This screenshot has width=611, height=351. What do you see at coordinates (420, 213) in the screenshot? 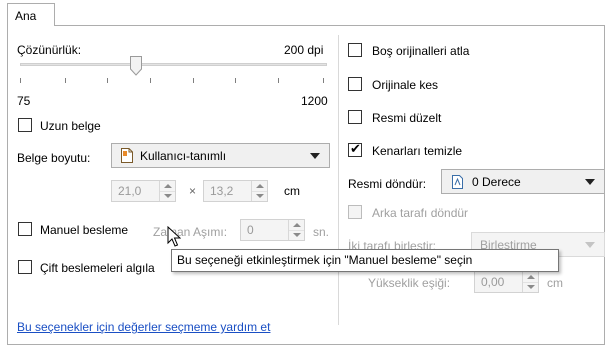
I see `rotate-back-label: Arka tarafı döndür` at bounding box center [420, 213].